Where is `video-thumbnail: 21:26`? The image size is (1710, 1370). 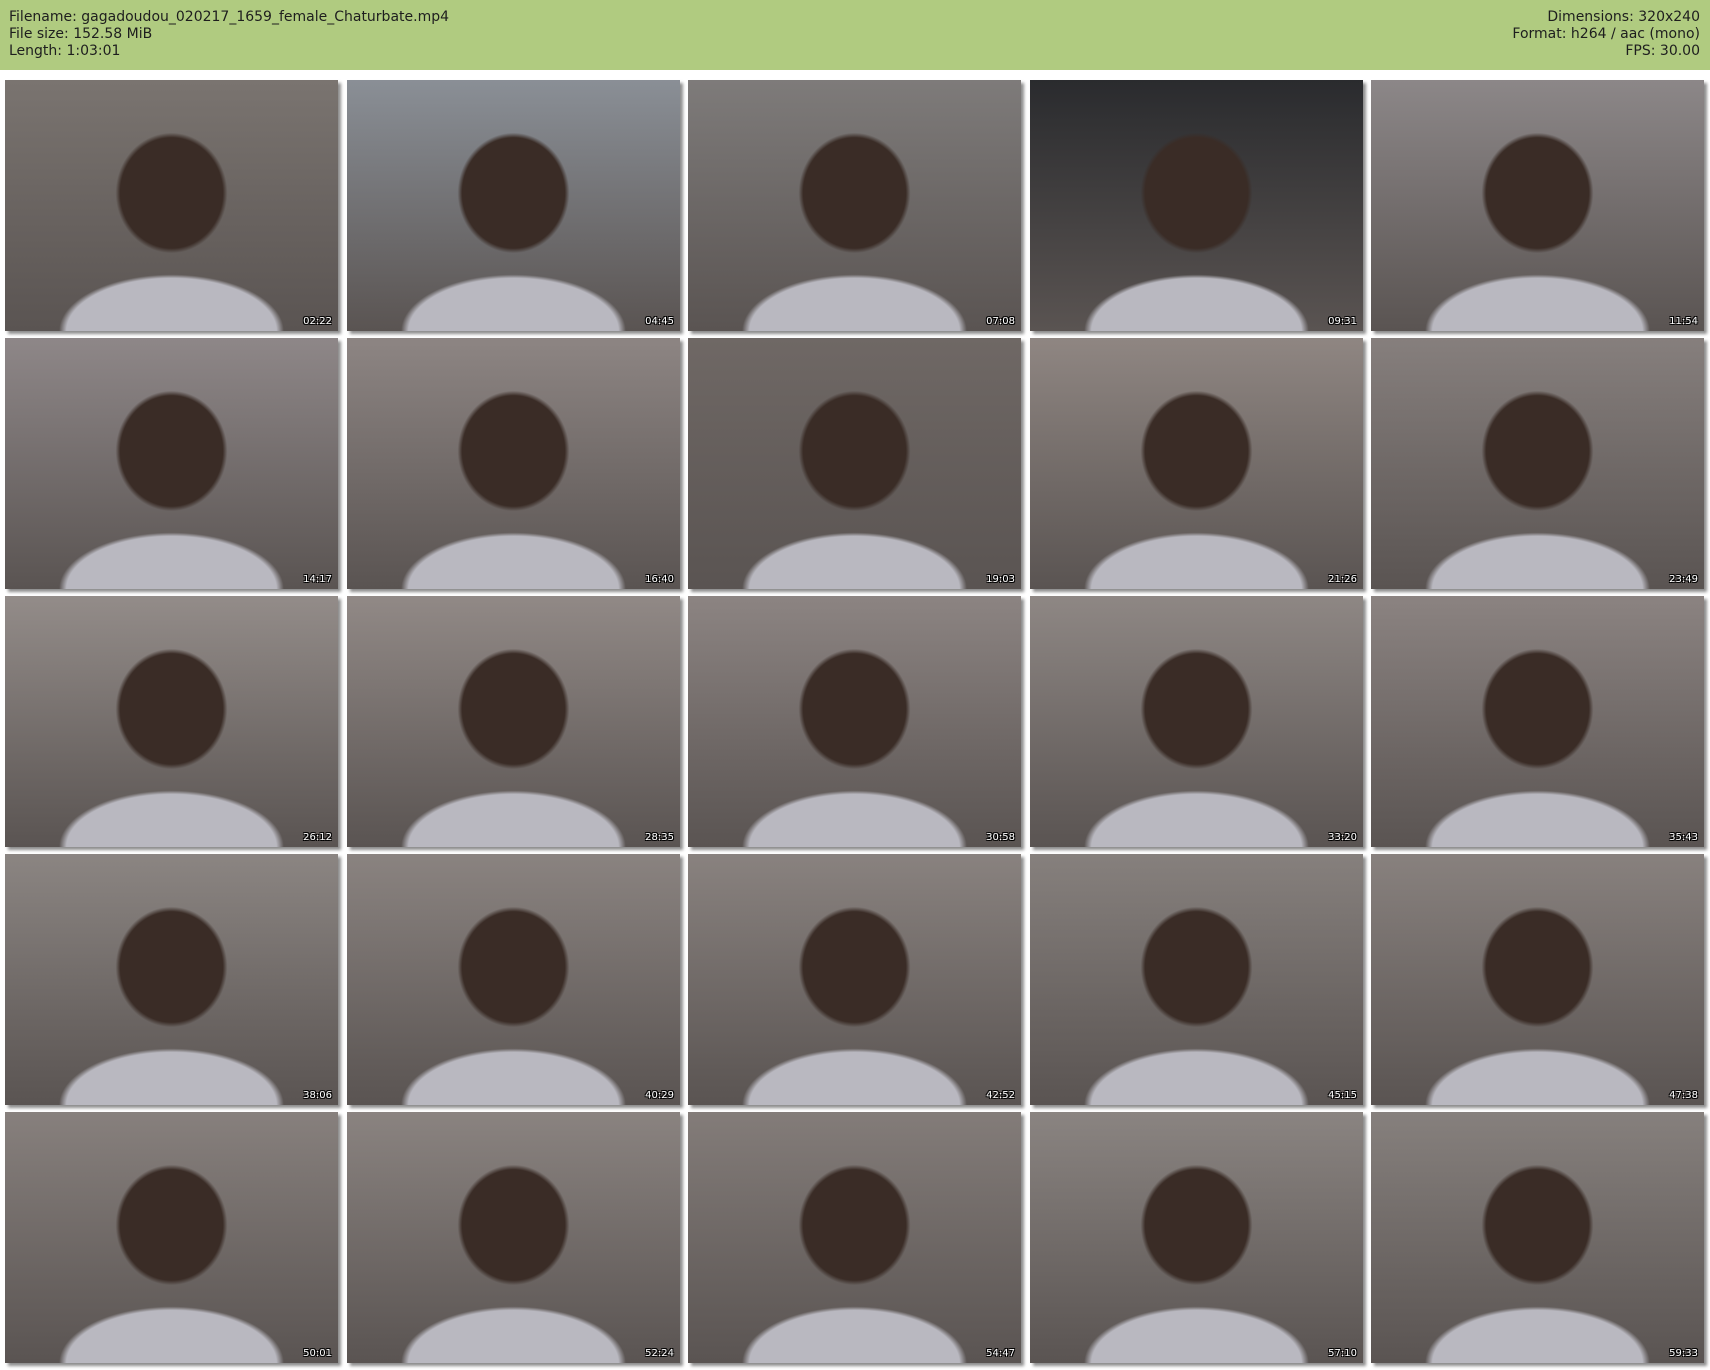
video-thumbnail: 21:26 is located at coordinates (1196, 463).